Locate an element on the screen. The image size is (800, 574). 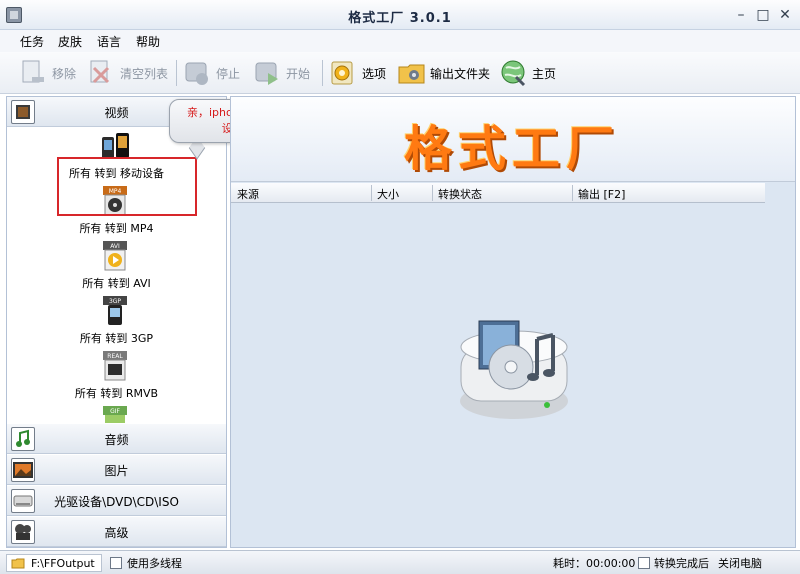
elapsed-time: 耗时：00:00:00 is located at coordinates (594, 563).